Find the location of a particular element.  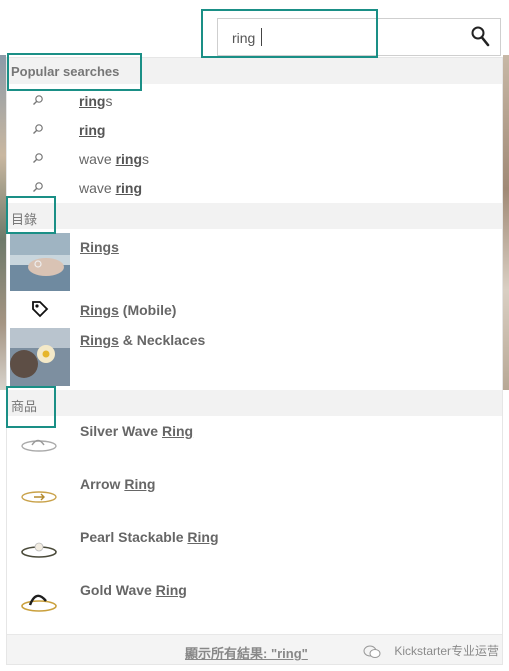

product-label: Gold Wave Ring is located at coordinates (133, 590).